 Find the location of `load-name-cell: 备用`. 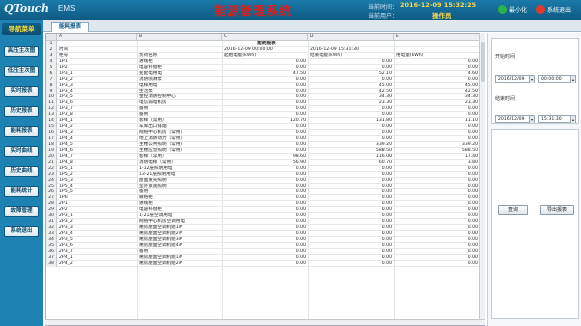

load-name-cell: 备用 is located at coordinates (144, 115).